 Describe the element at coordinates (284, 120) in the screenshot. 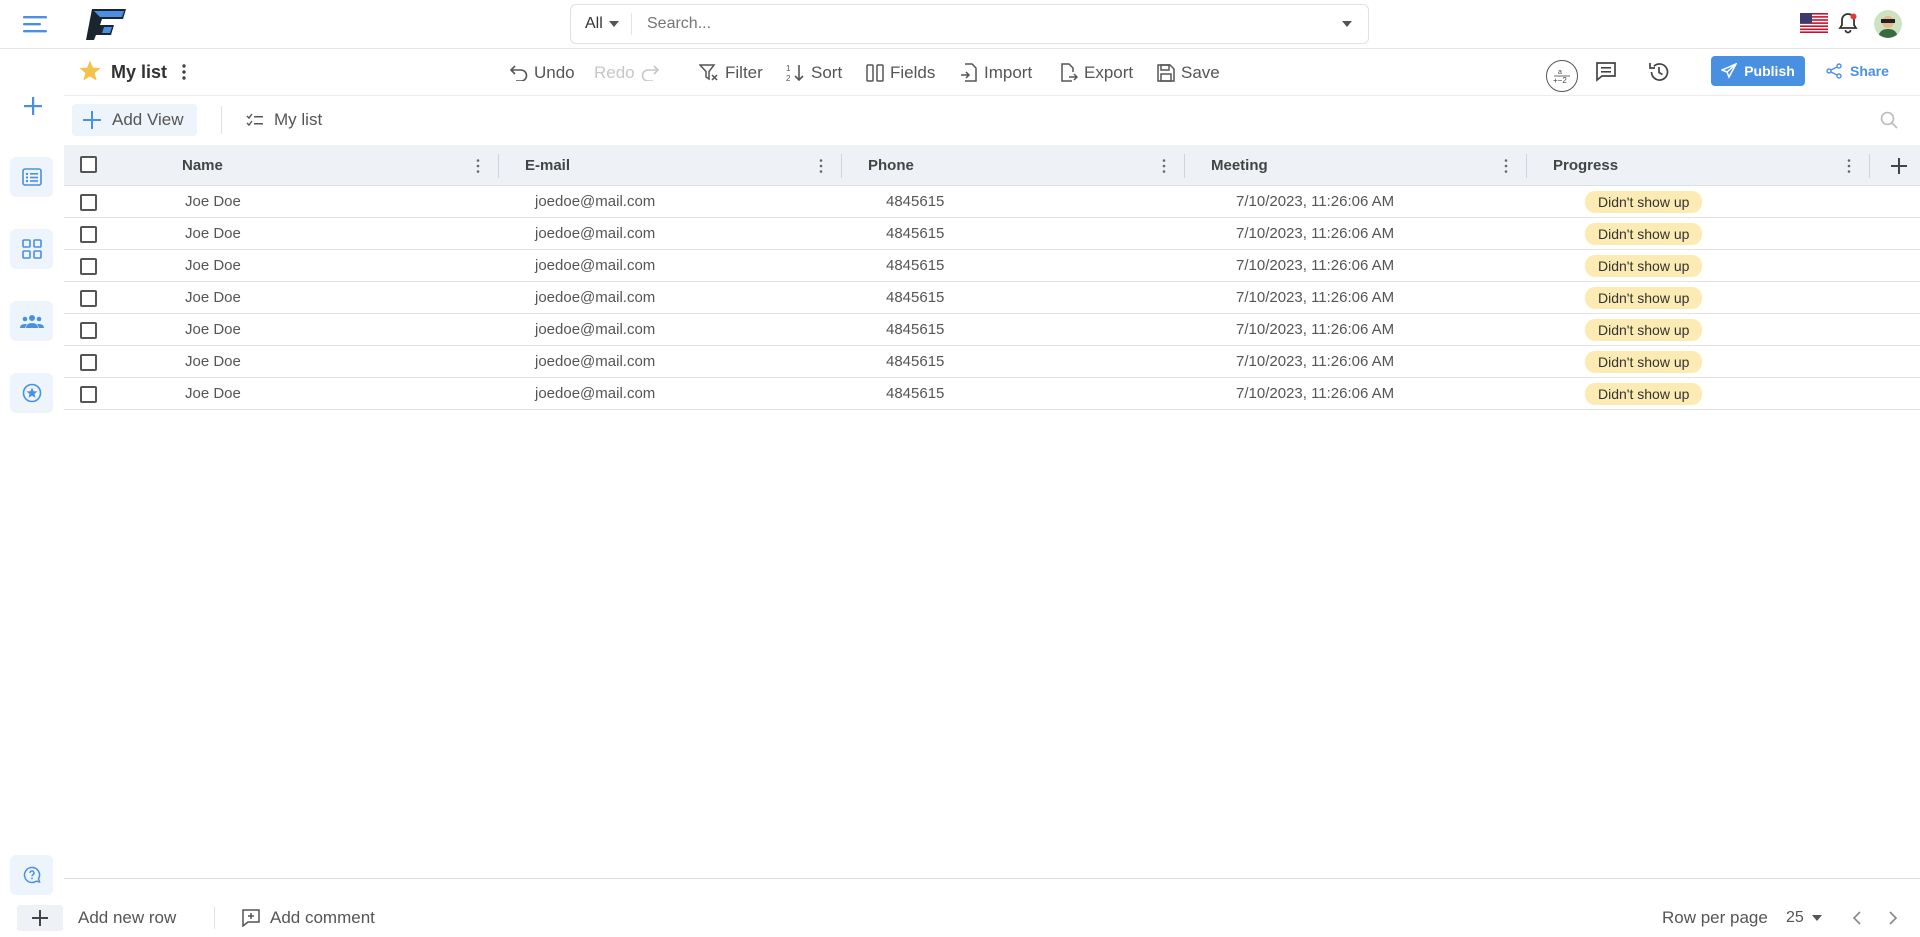

I see `view-tab-my-list: My list` at that location.